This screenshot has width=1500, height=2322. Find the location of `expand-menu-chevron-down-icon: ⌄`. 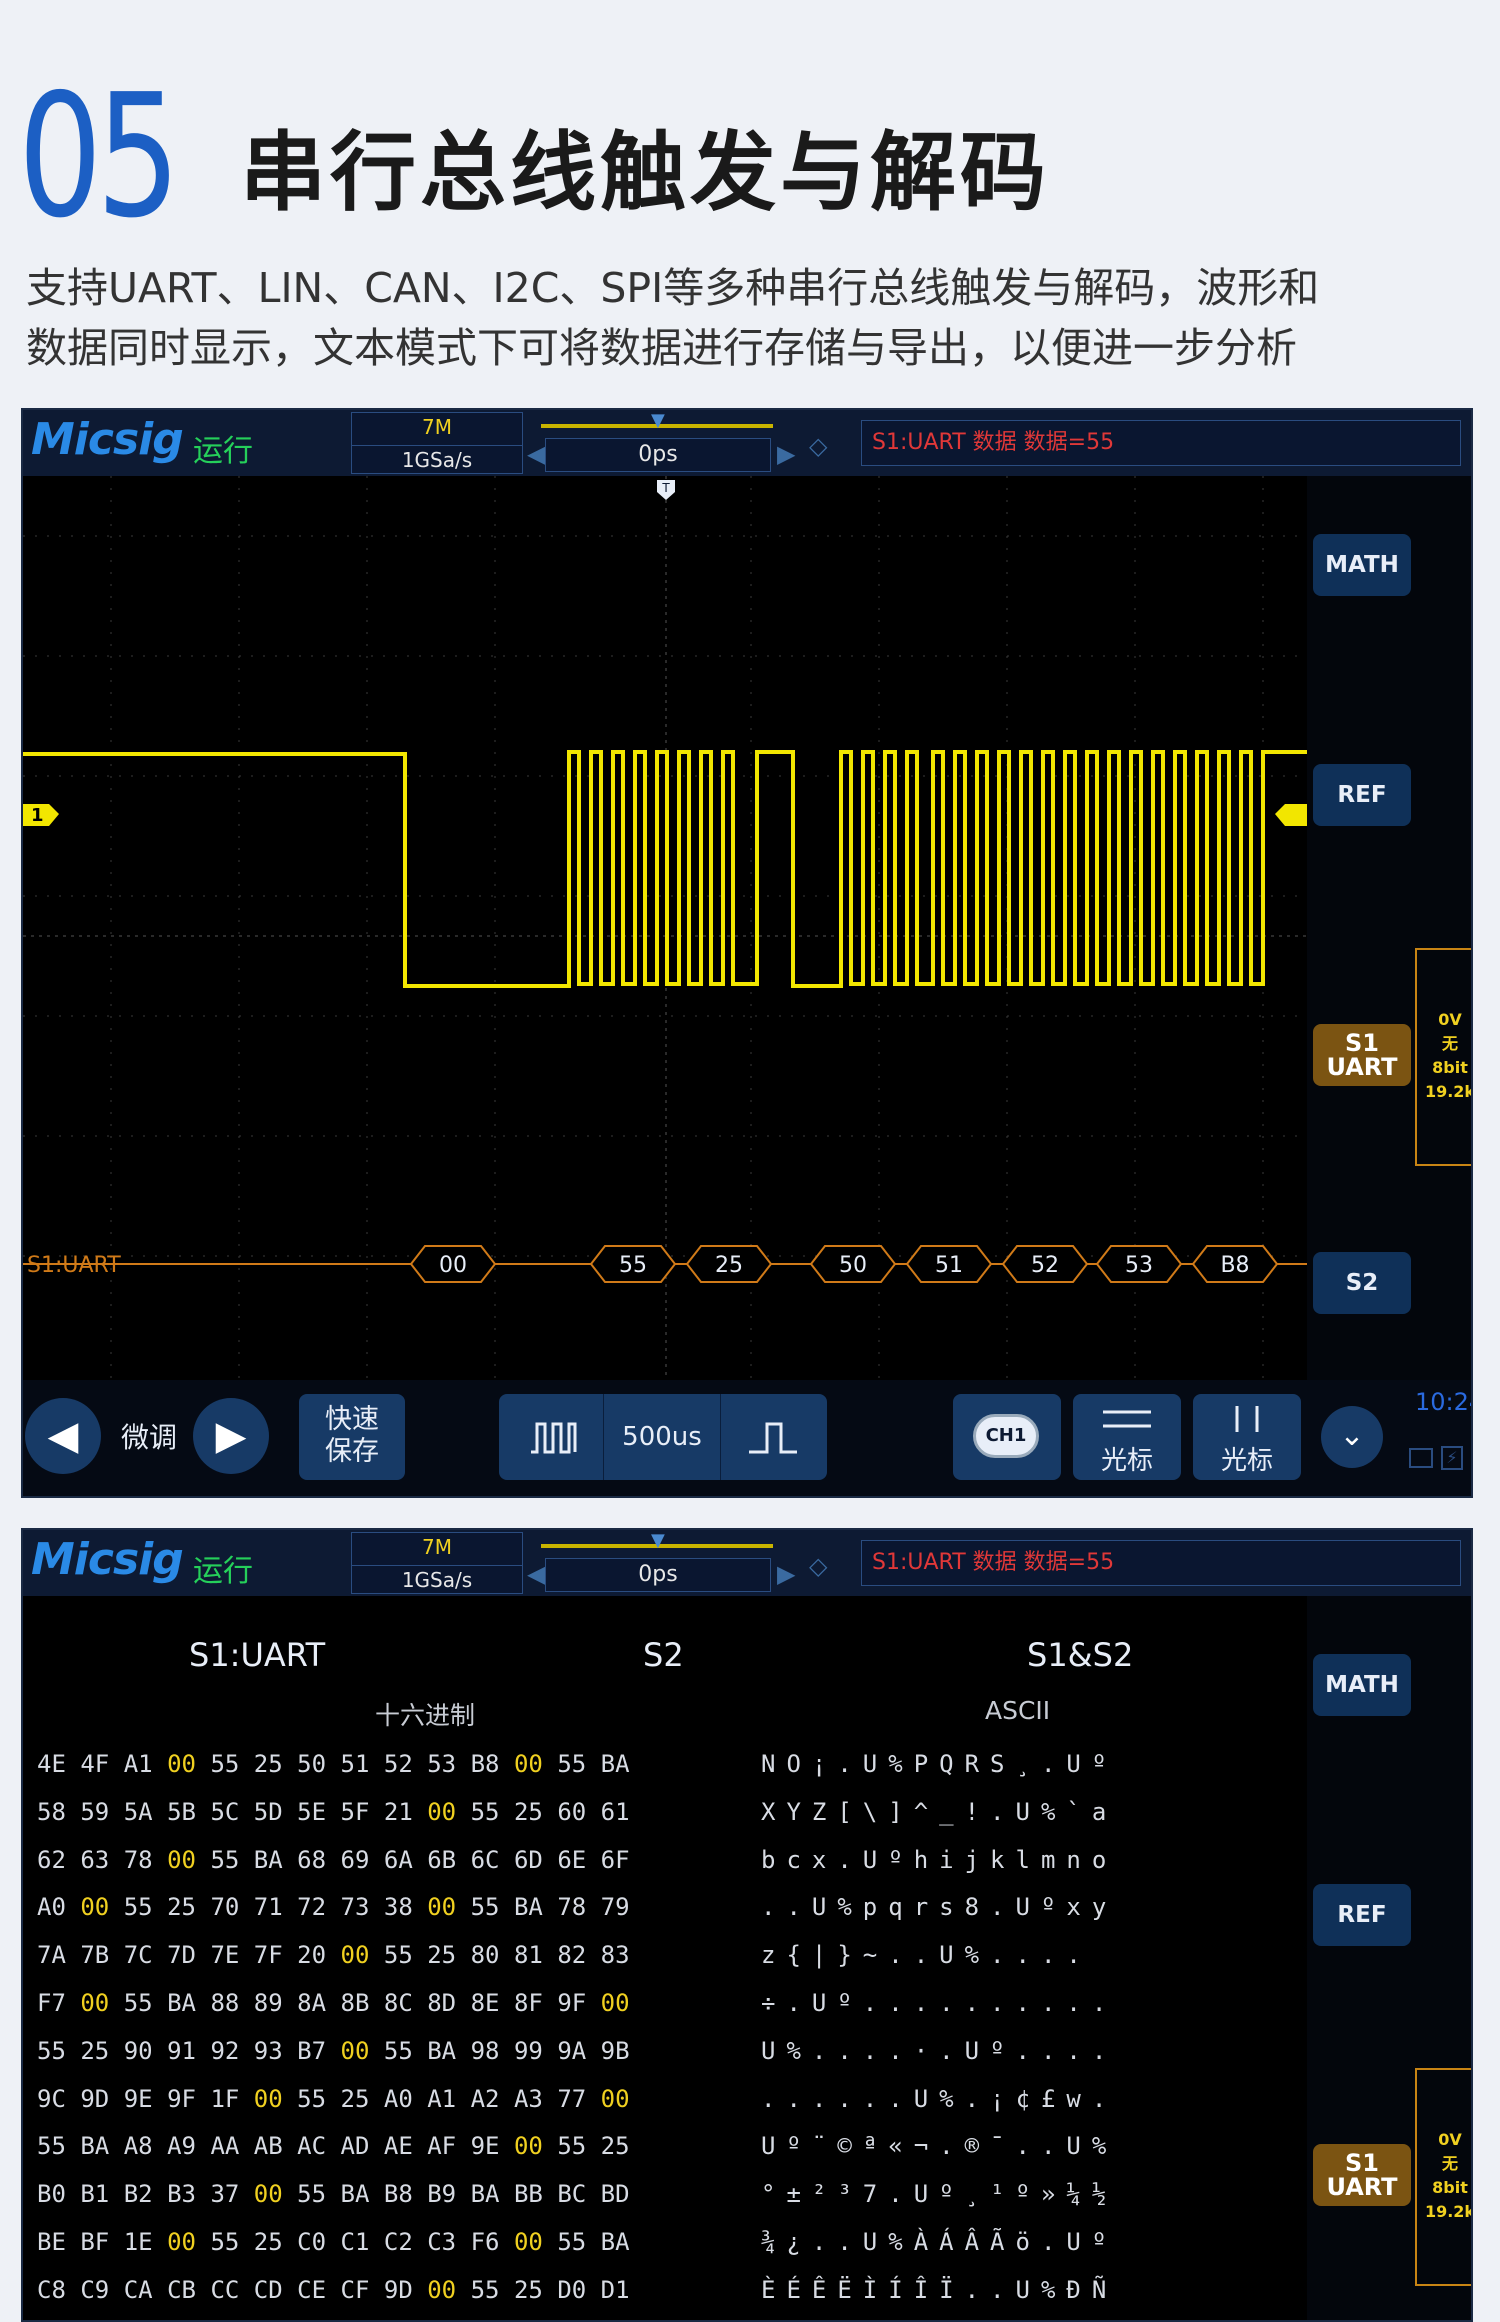

expand-menu-chevron-down-icon: ⌄ is located at coordinates (1352, 1437).